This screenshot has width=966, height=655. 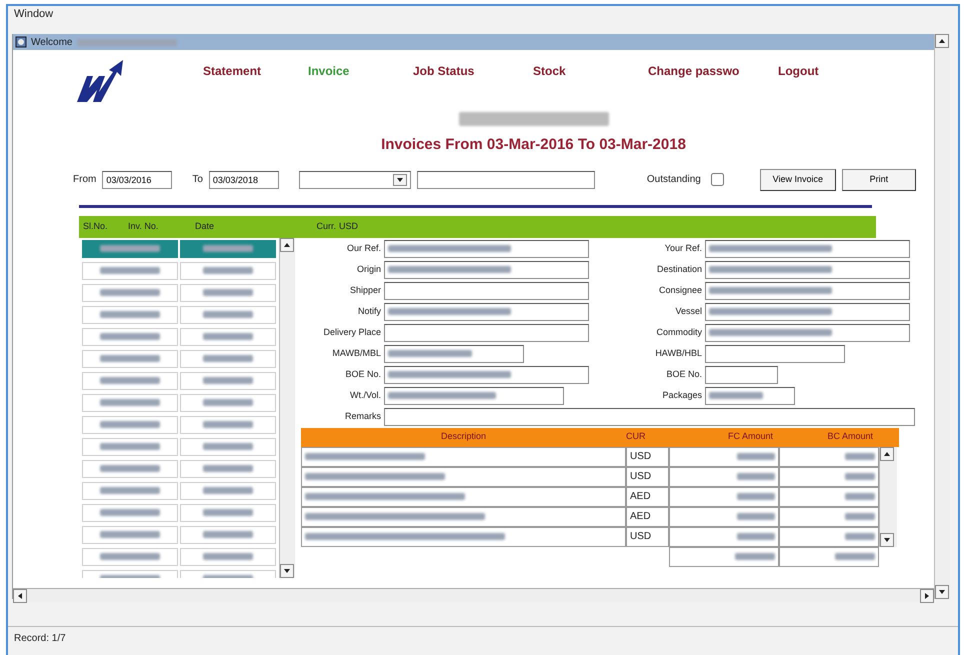 What do you see at coordinates (443, 71) in the screenshot?
I see `nav-link: Job Status` at bounding box center [443, 71].